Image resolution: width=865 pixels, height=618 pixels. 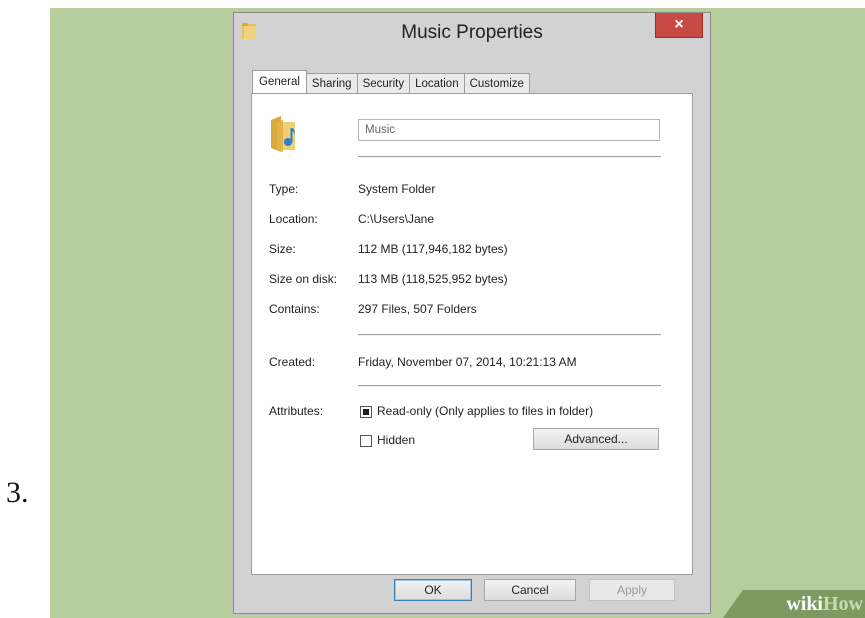 I want to click on tab-location: Location, so click(x=437, y=83).